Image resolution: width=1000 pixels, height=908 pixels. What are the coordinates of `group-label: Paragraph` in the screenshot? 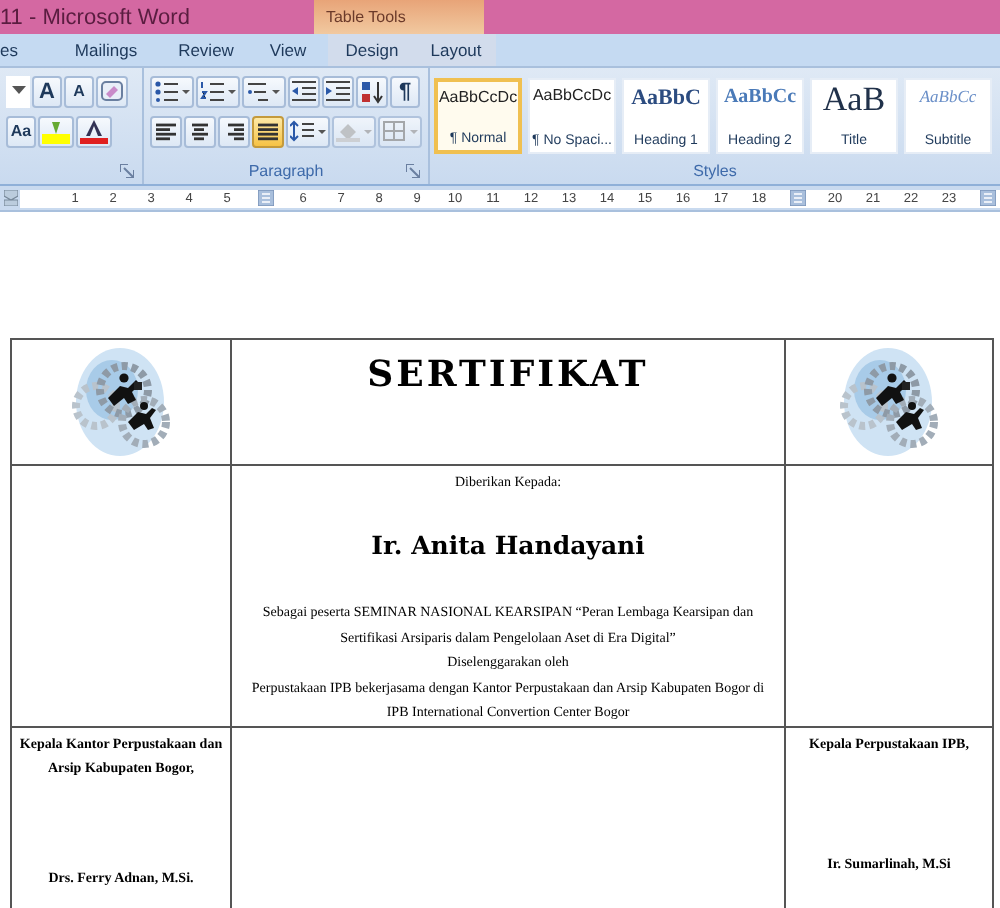 It's located at (286, 170).